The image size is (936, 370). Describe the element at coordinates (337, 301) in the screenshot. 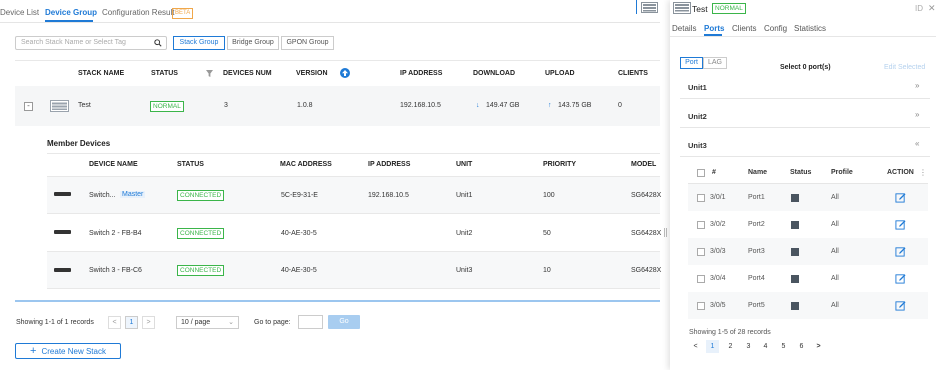

I see `scroll-indicator` at that location.